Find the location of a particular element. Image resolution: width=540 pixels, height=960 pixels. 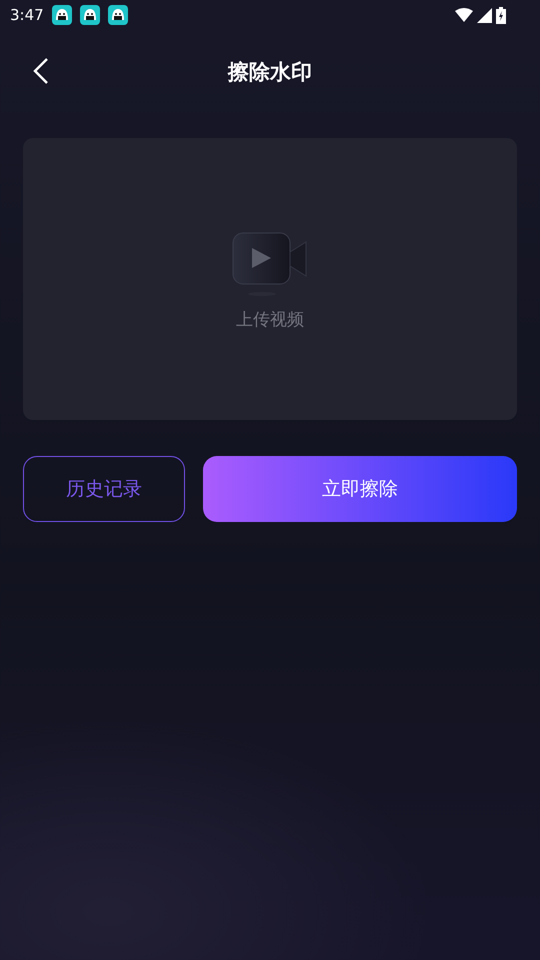

upload-label: 上传视频 is located at coordinates (270, 320).